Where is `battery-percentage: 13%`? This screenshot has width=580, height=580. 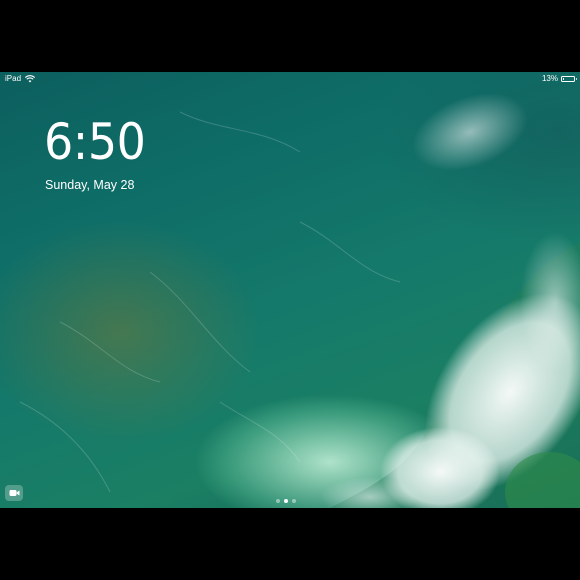
battery-percentage: 13% is located at coordinates (549, 78).